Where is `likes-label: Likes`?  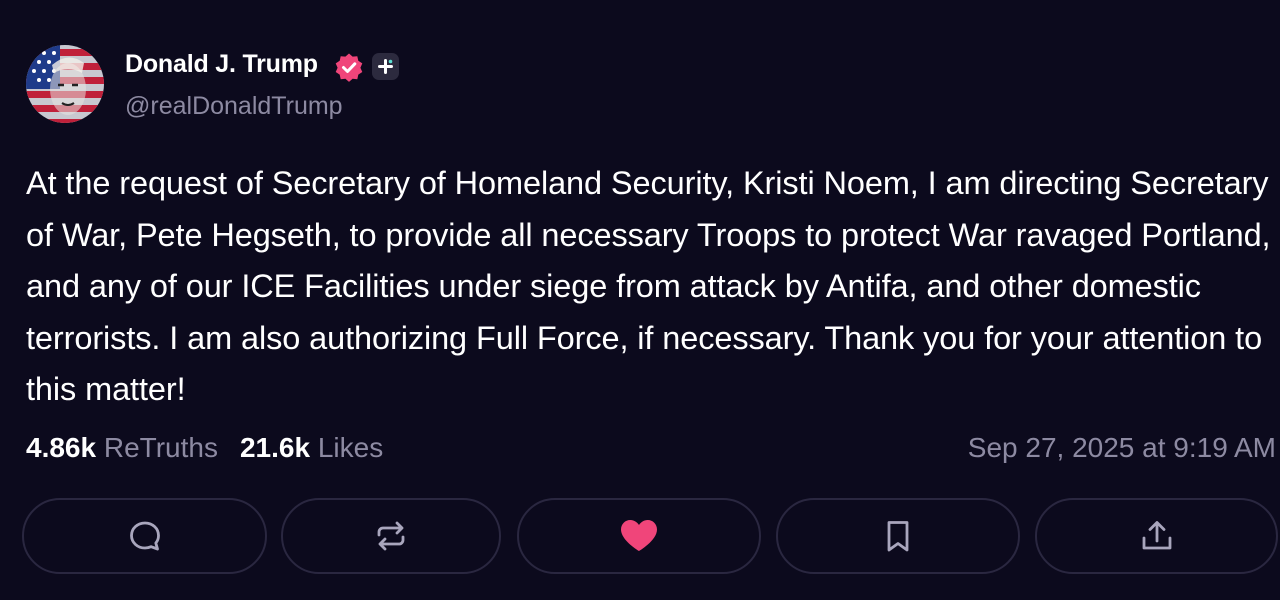
likes-label: Likes is located at coordinates (350, 447).